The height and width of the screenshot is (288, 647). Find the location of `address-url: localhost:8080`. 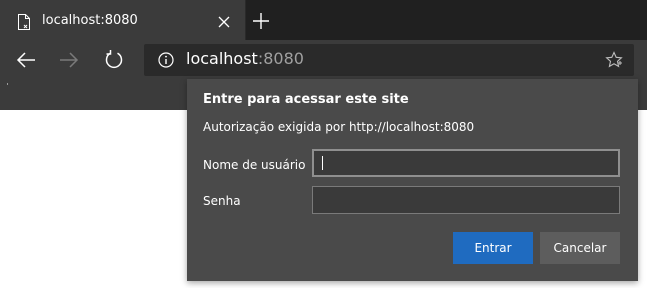

address-url: localhost:8080 is located at coordinates (245, 58).